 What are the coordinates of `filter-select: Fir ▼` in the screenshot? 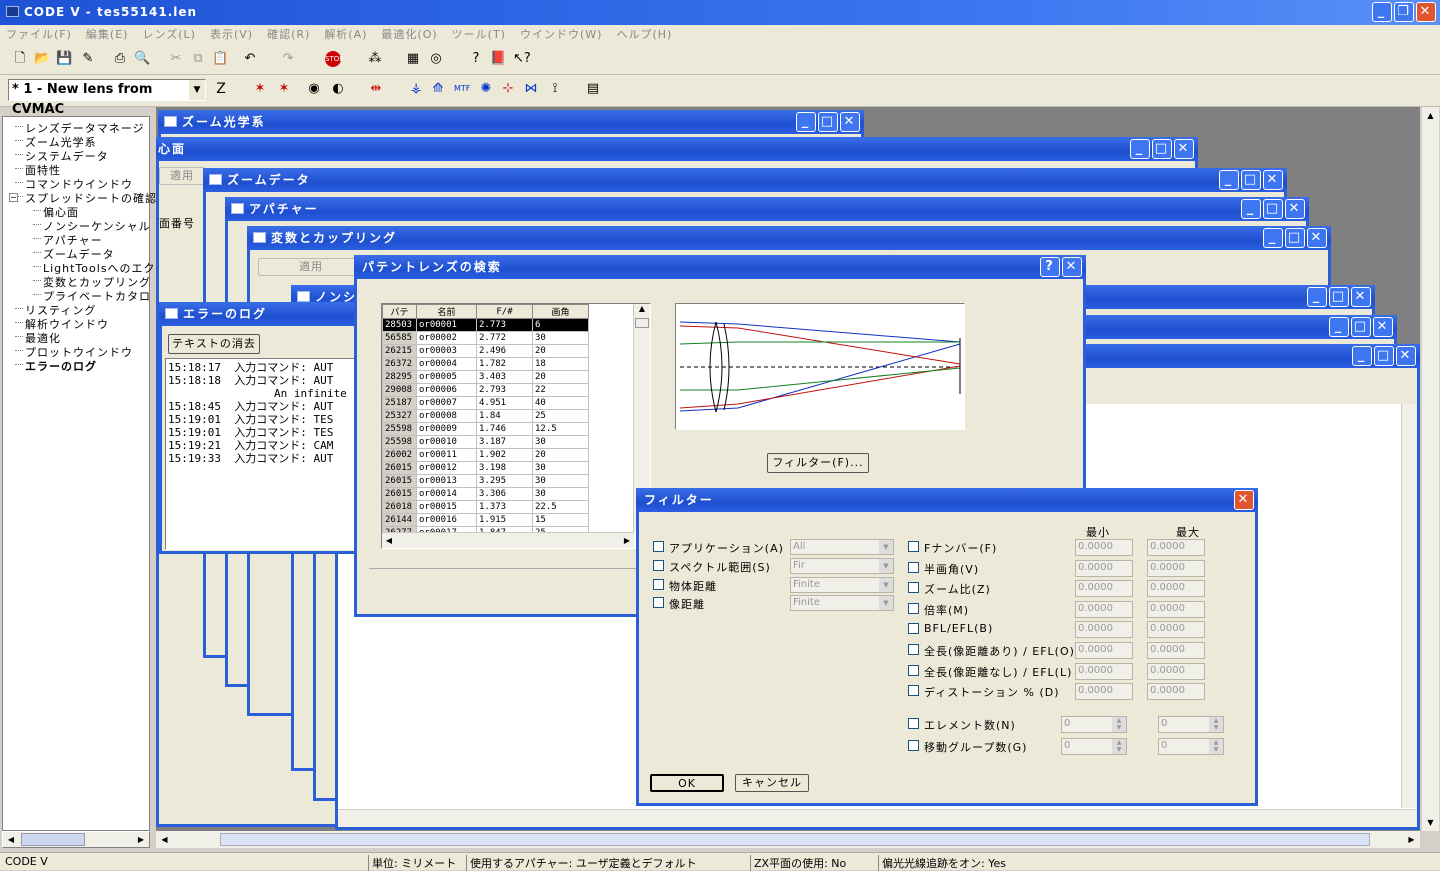 It's located at (842, 566).